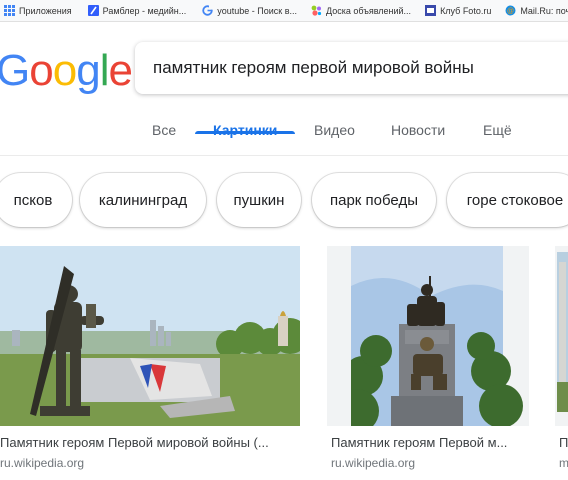 This screenshot has height=480, width=568. I want to click on bookmark-foto-club: Клуб Foto.ru, so click(459, 10).